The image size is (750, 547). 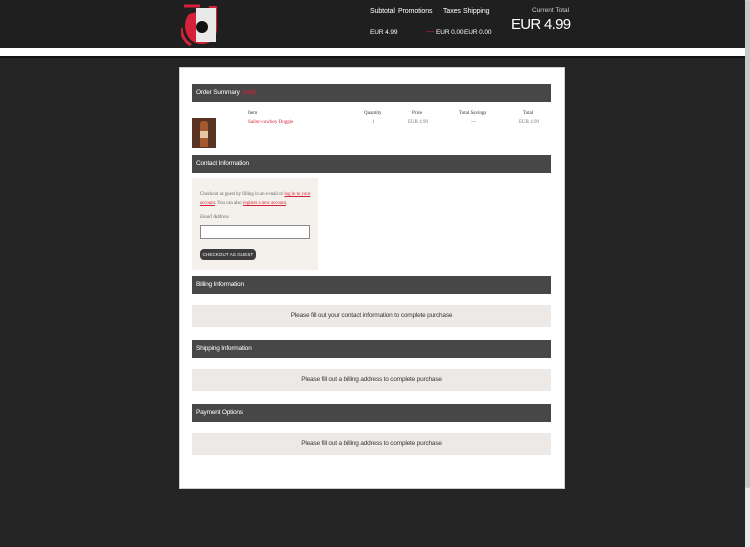 What do you see at coordinates (228, 254) in the screenshot?
I see `checkout-as-guest-button: CHECKOUT AS GUEST` at bounding box center [228, 254].